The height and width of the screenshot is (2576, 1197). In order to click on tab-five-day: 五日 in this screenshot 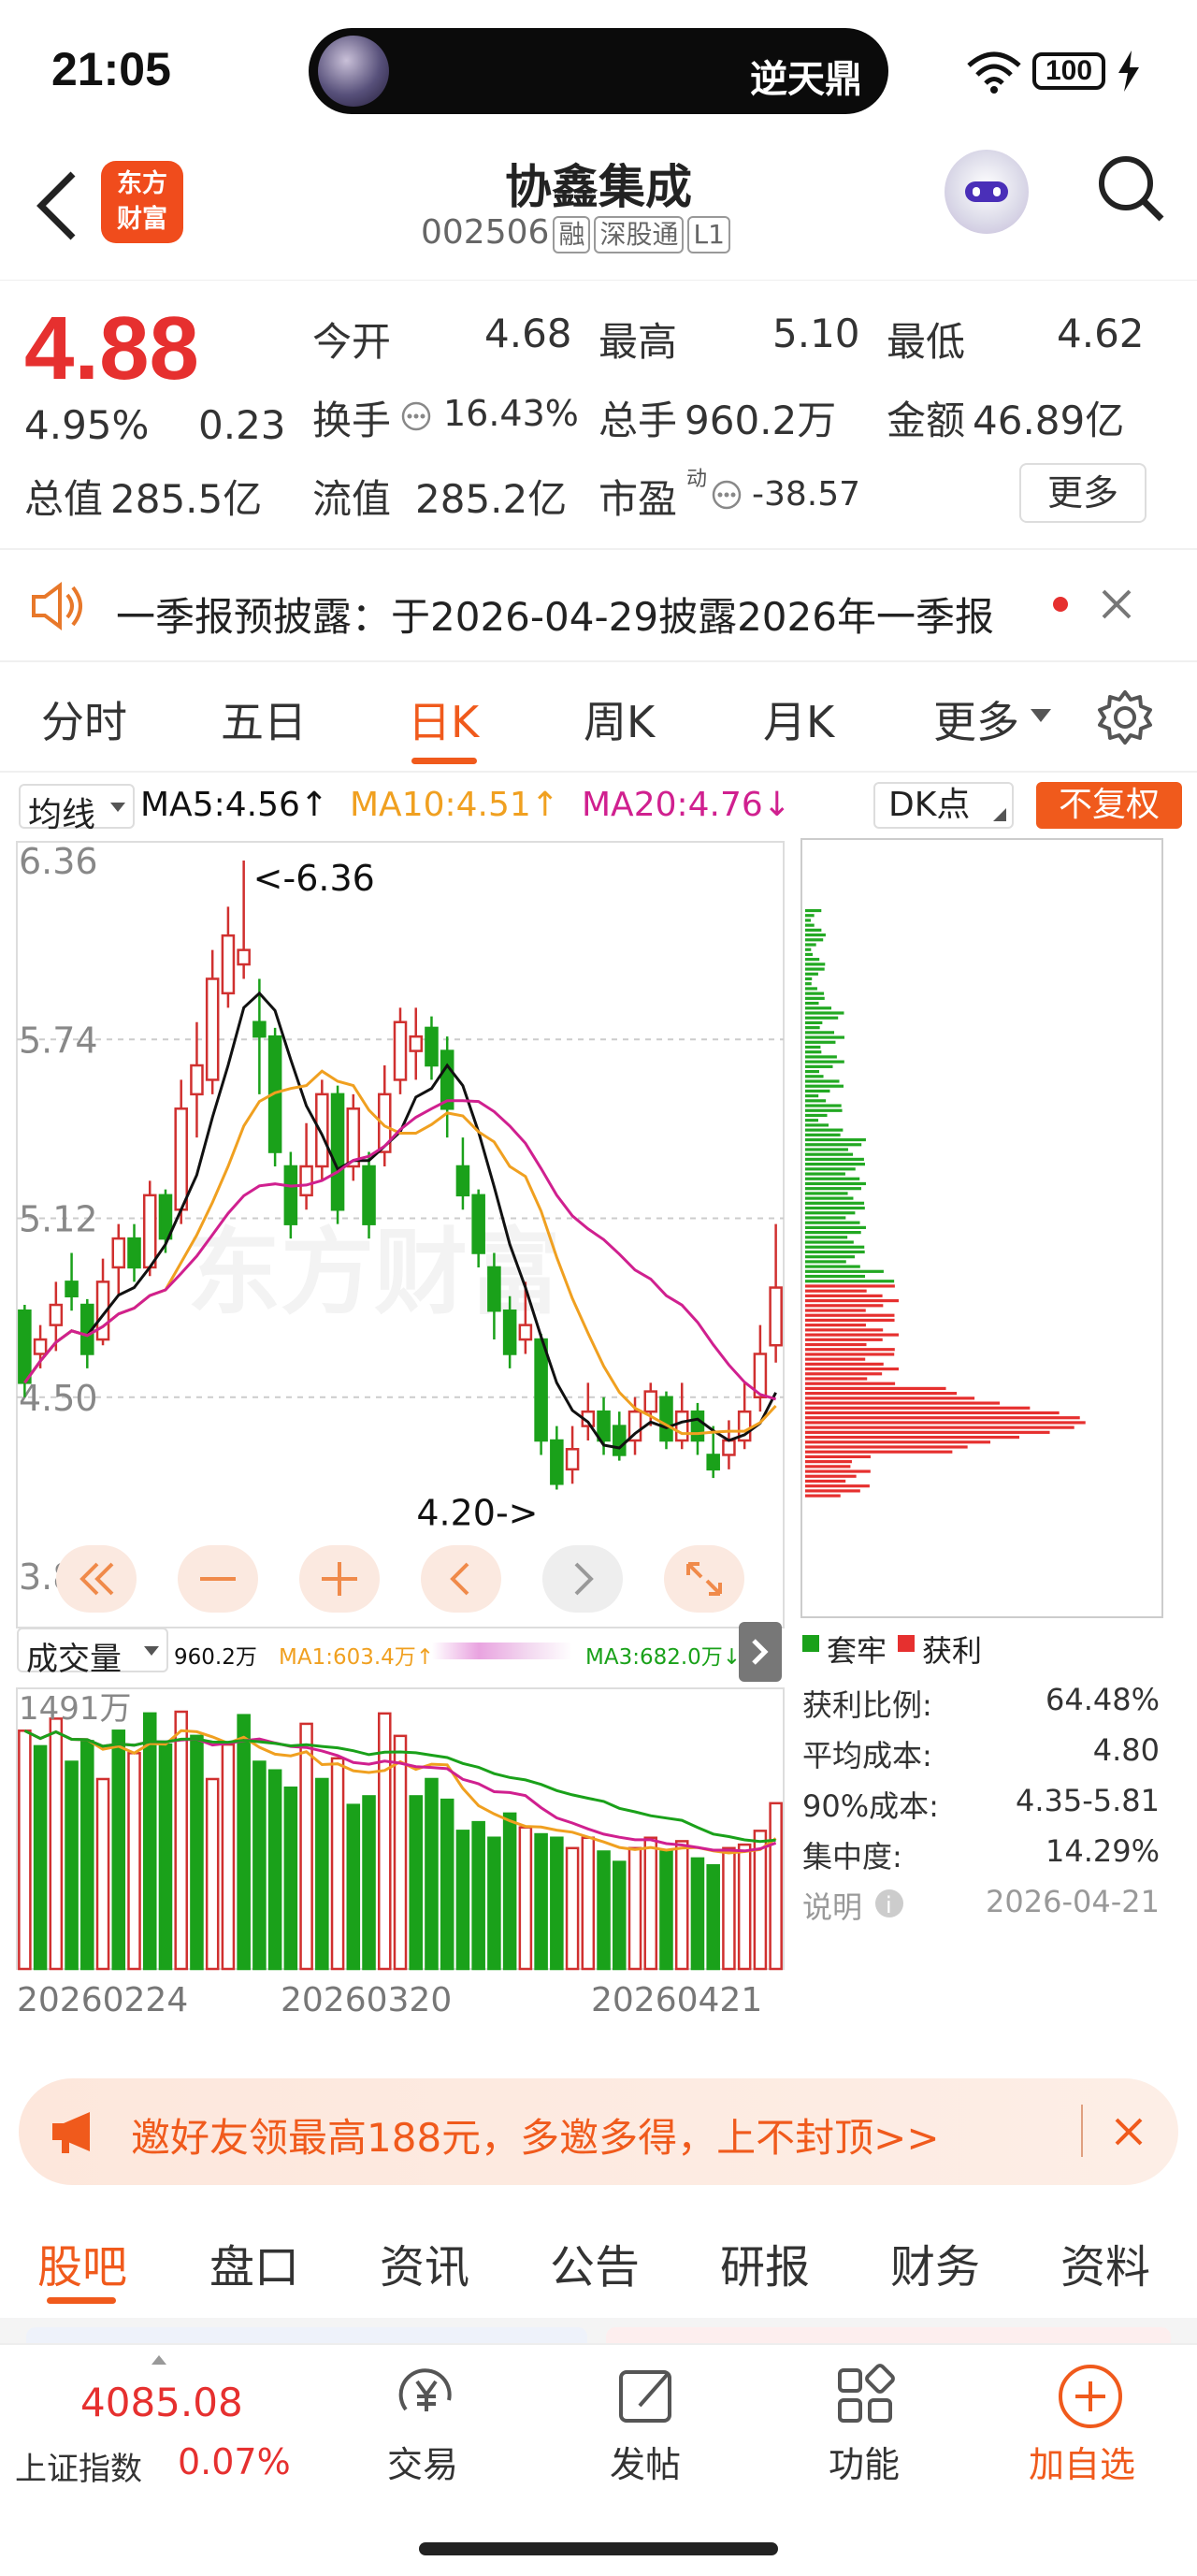, I will do `click(264, 719)`.